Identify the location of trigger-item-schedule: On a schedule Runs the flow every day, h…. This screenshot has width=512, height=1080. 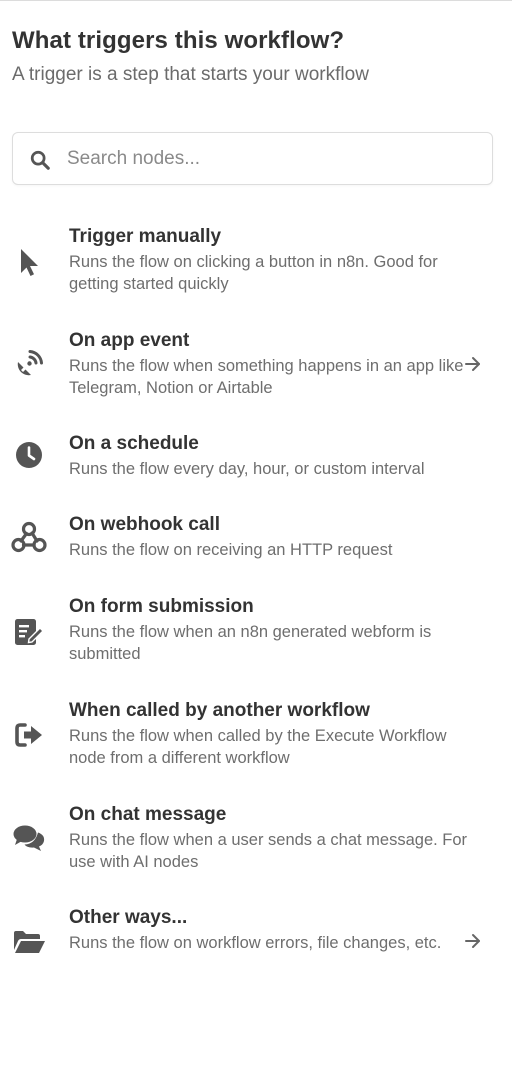
(256, 458).